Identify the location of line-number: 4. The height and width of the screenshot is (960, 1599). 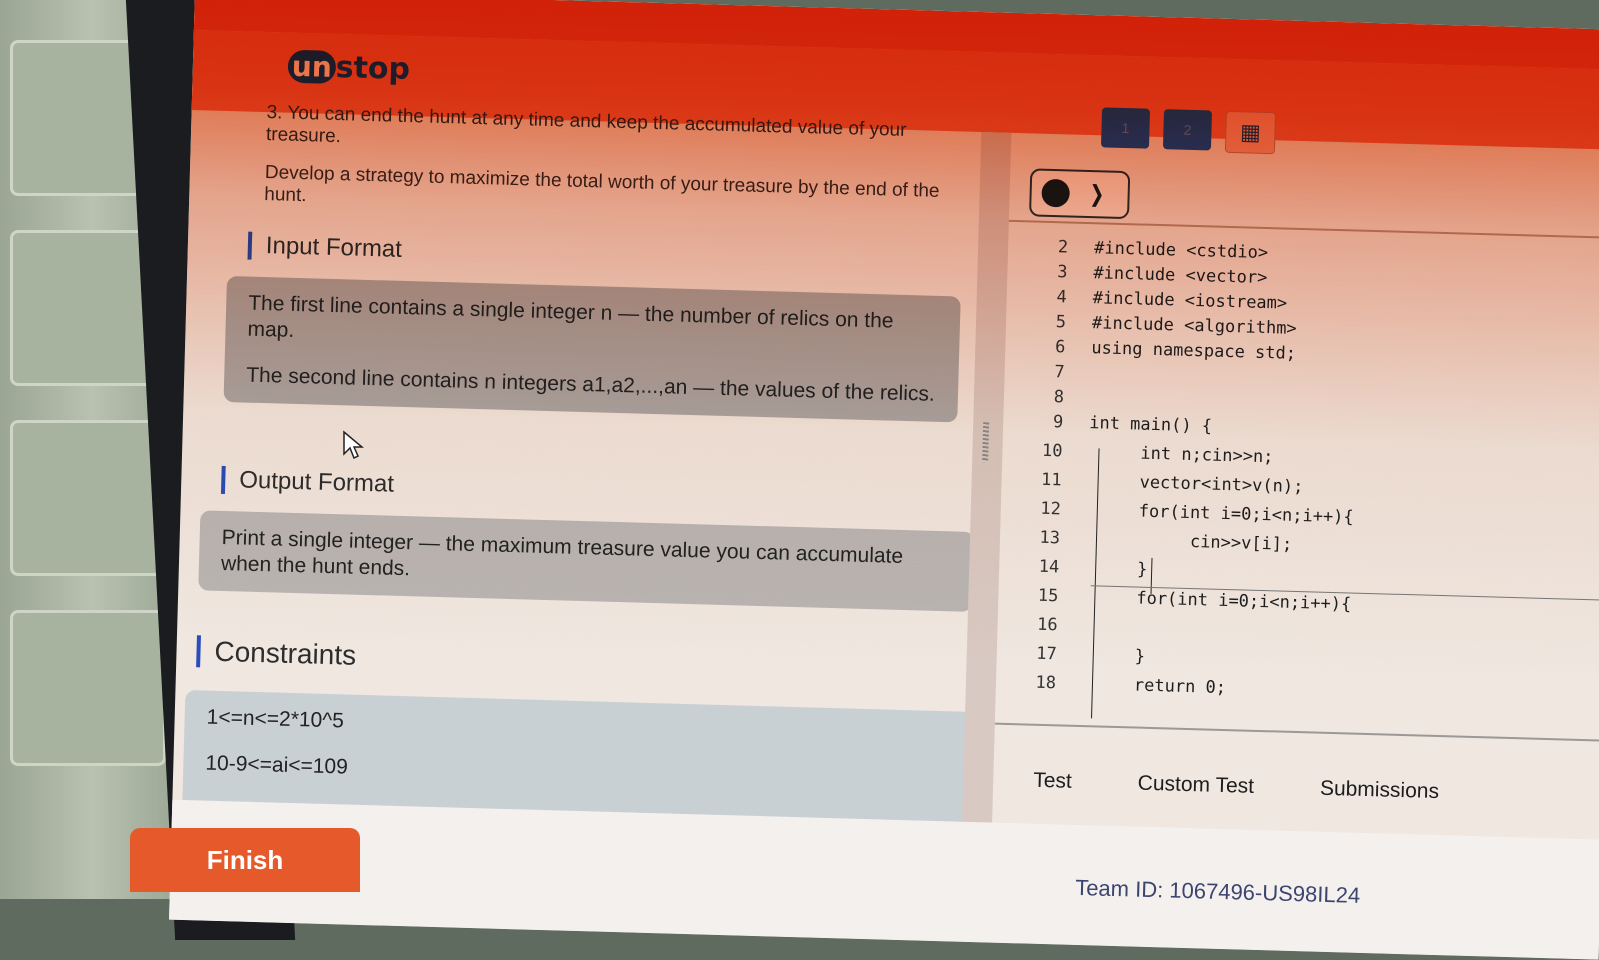
(1062, 297).